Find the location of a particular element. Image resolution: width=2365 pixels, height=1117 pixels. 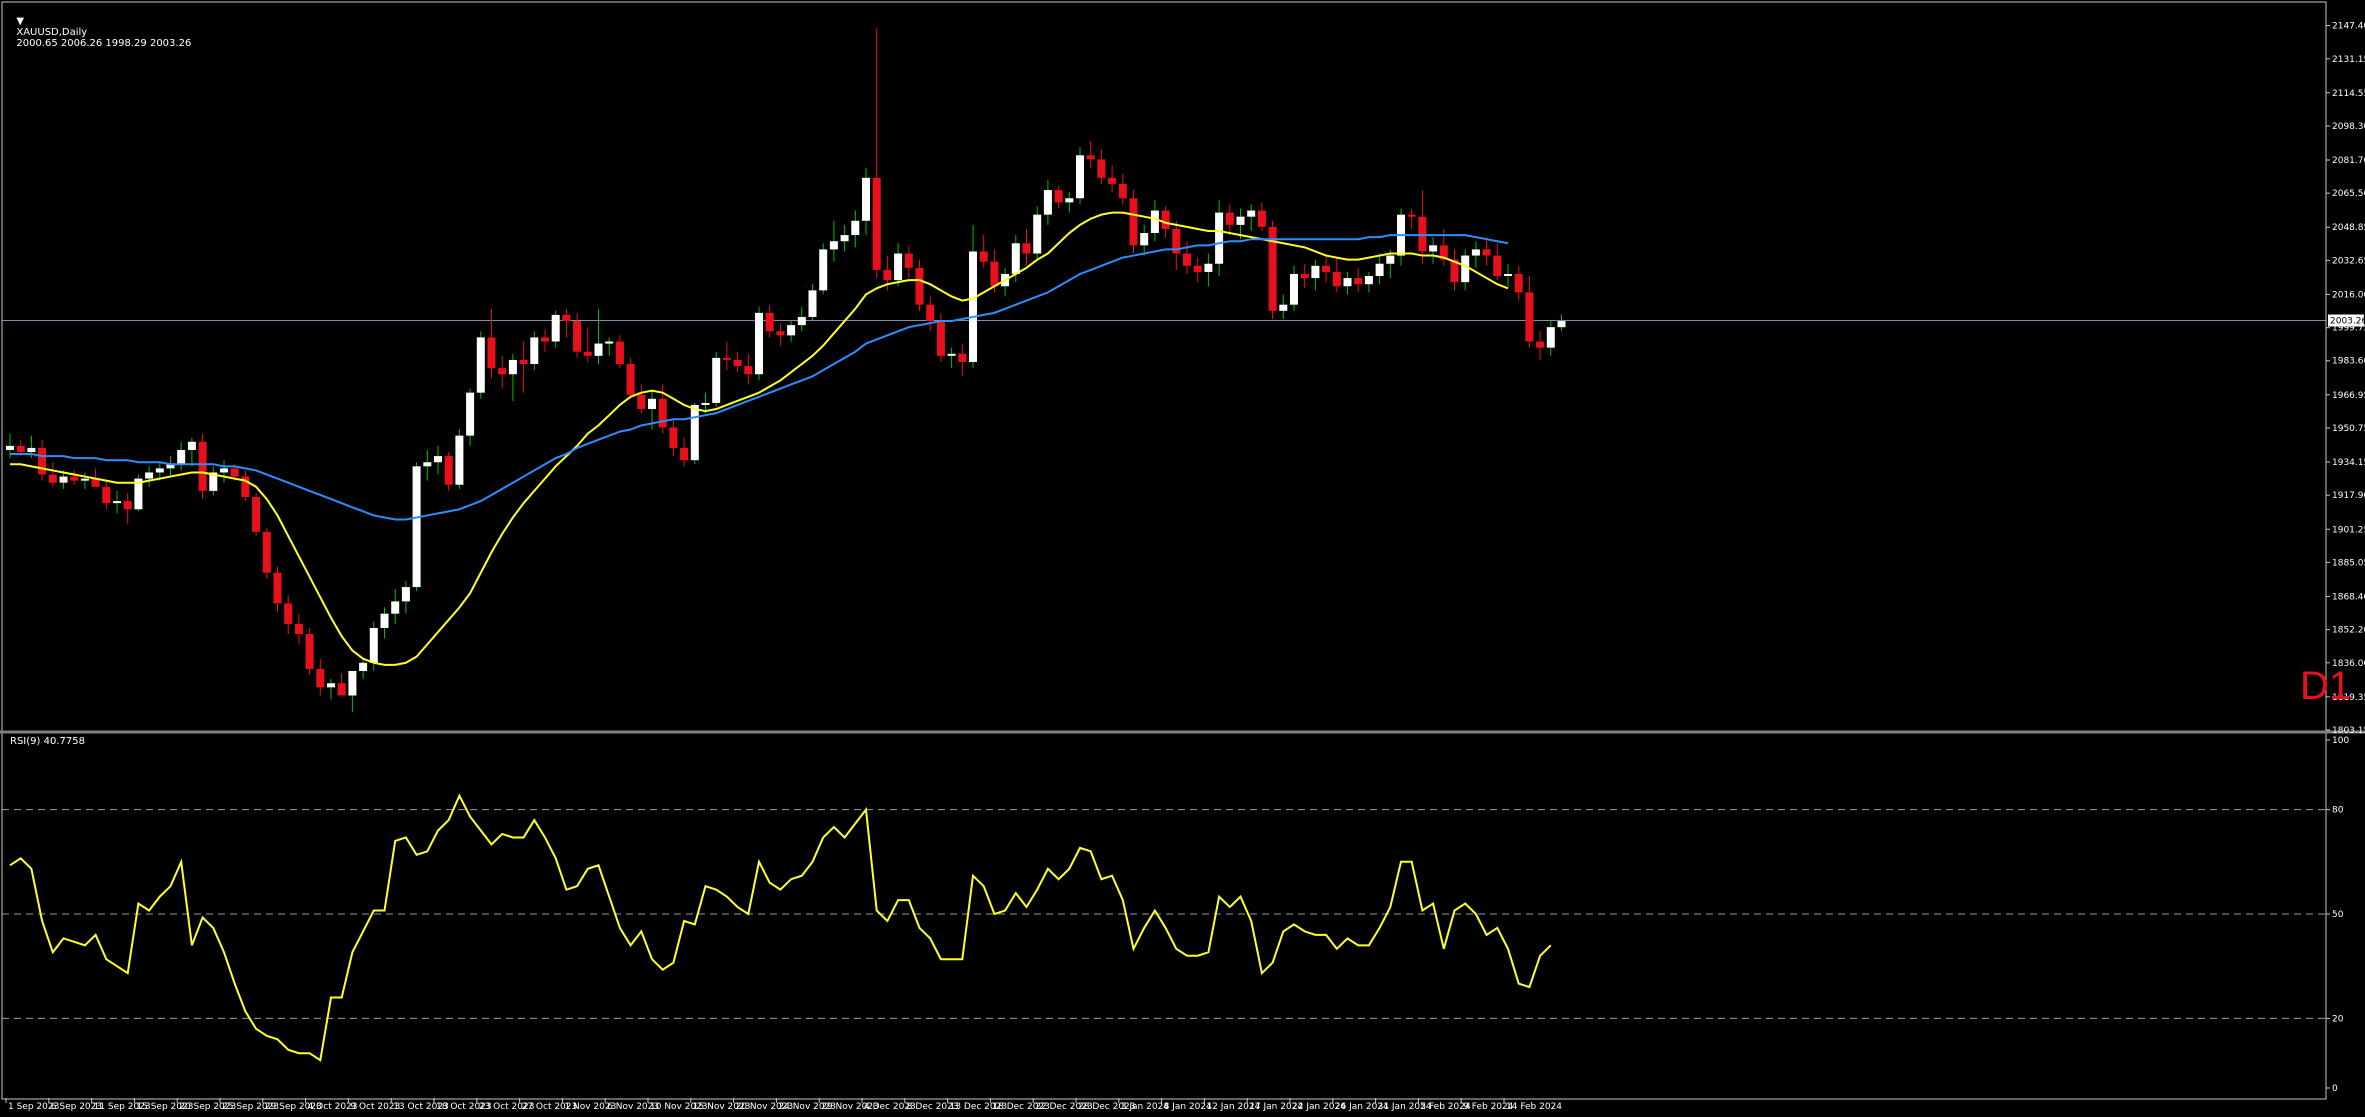

rsi-tick-label: 20 is located at coordinates (2338, 1019).